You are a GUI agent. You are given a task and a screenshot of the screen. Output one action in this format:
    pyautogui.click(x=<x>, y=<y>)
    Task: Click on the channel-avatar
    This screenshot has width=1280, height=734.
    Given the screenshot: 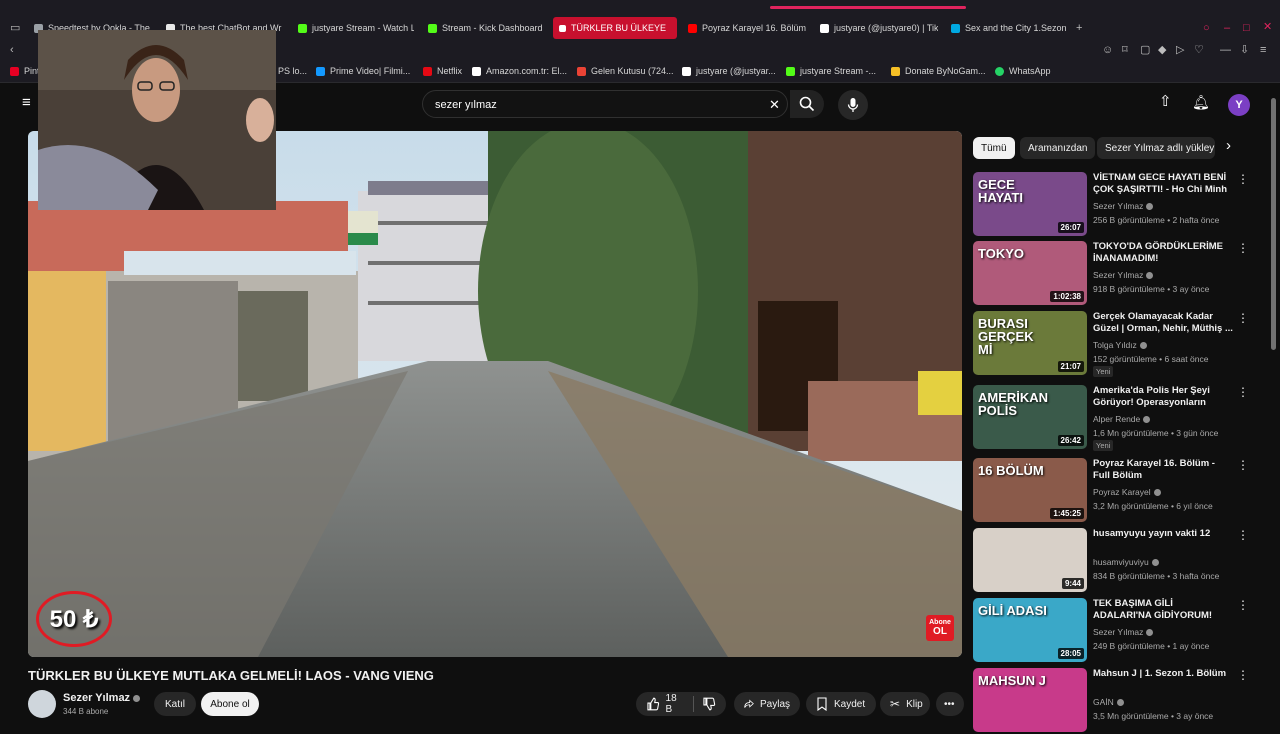 What is the action you would take?
    pyautogui.click(x=42, y=704)
    